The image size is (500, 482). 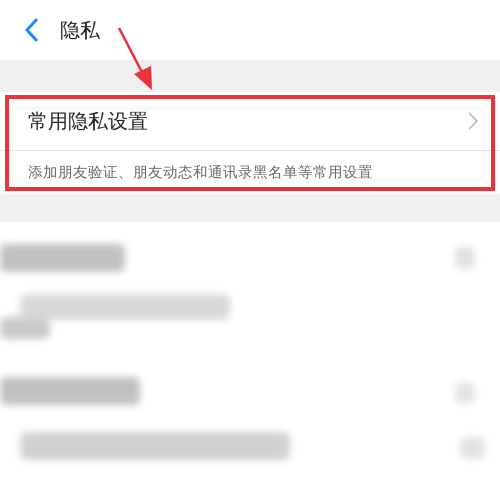 What do you see at coordinates (88, 121) in the screenshot?
I see `settings-title: 常用隐私设置` at bounding box center [88, 121].